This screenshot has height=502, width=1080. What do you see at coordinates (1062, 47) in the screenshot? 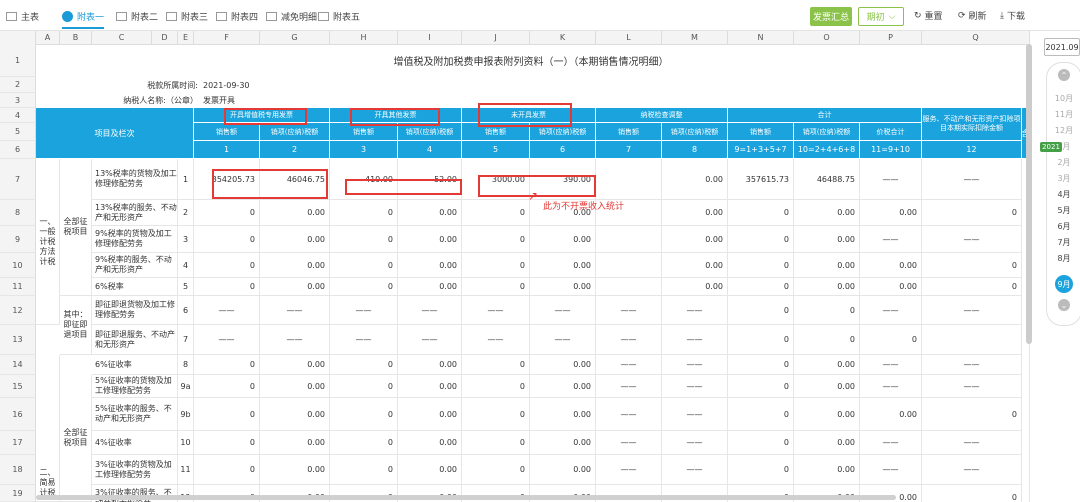
I see `year-selector: 2021.09` at bounding box center [1062, 47].